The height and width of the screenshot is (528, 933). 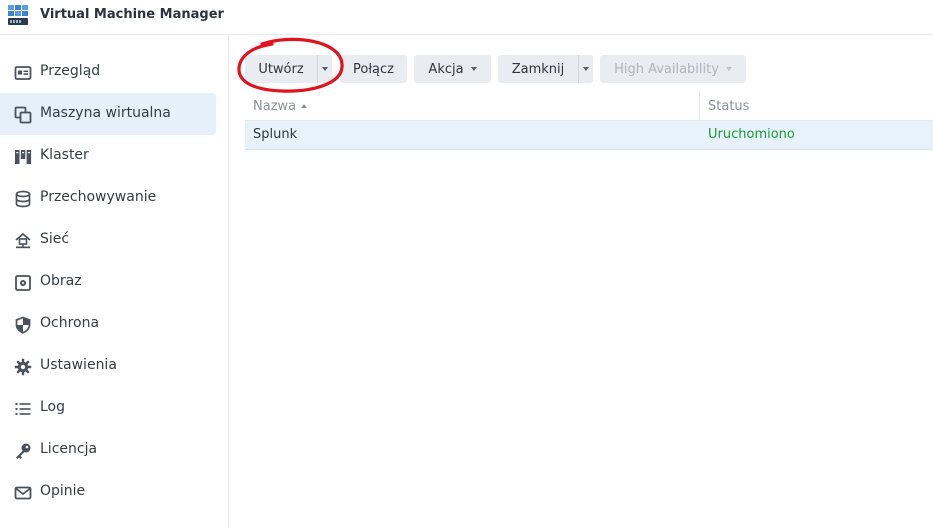 I want to click on sidebar-item-ustawienia: Ustawienia, so click(x=108, y=366).